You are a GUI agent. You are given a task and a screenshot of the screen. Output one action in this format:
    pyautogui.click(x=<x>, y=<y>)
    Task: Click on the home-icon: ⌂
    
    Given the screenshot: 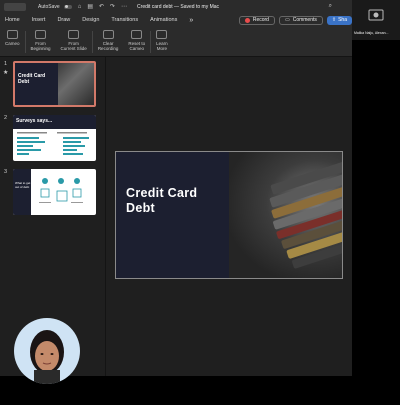 What is the action you would take?
    pyautogui.click(x=80, y=7)
    